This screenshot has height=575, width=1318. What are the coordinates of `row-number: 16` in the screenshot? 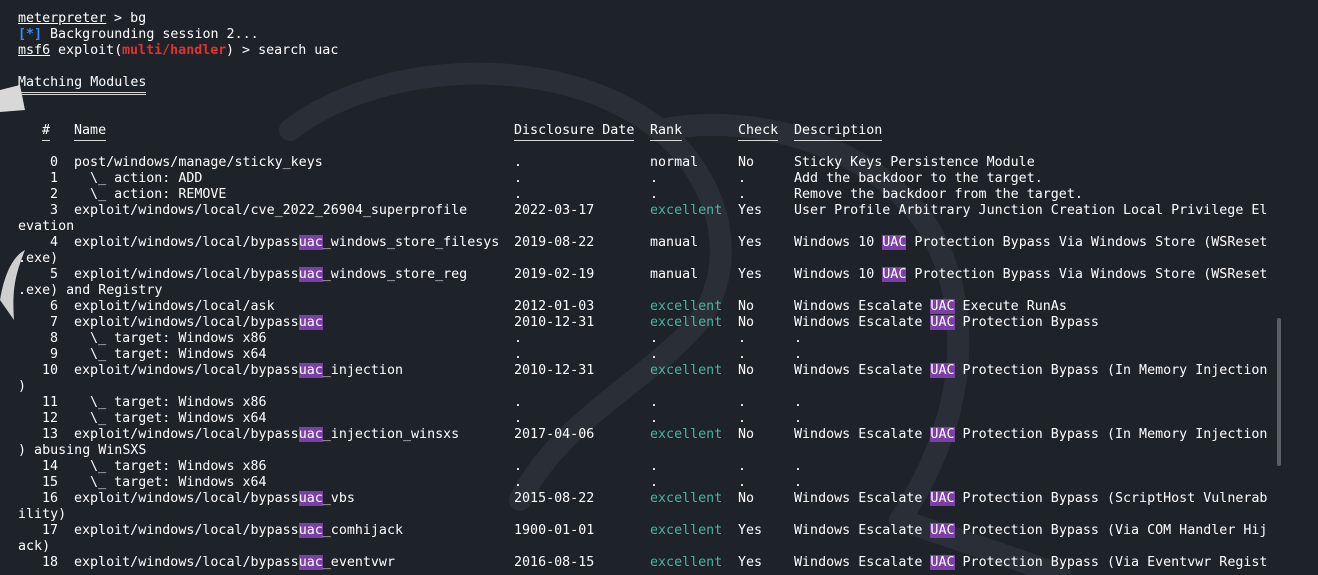 It's located at (50, 498).